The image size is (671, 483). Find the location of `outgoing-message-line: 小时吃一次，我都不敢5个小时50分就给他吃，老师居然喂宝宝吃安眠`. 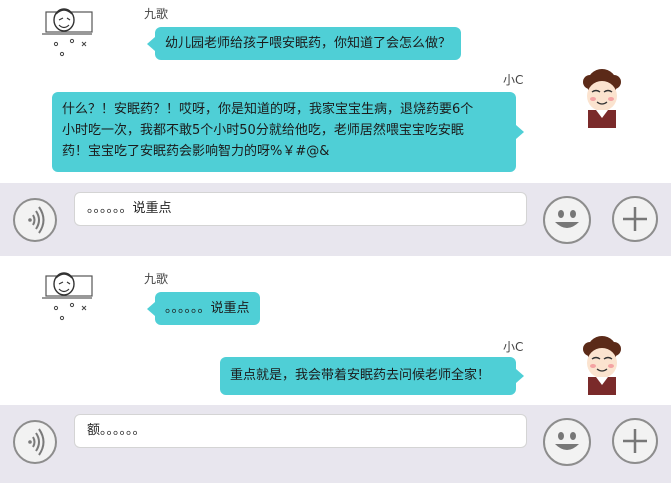

outgoing-message-line: 小时吃一次，我都不敢5个小时50分就给他吃，老师居然喂宝宝吃安眠 is located at coordinates (263, 130).